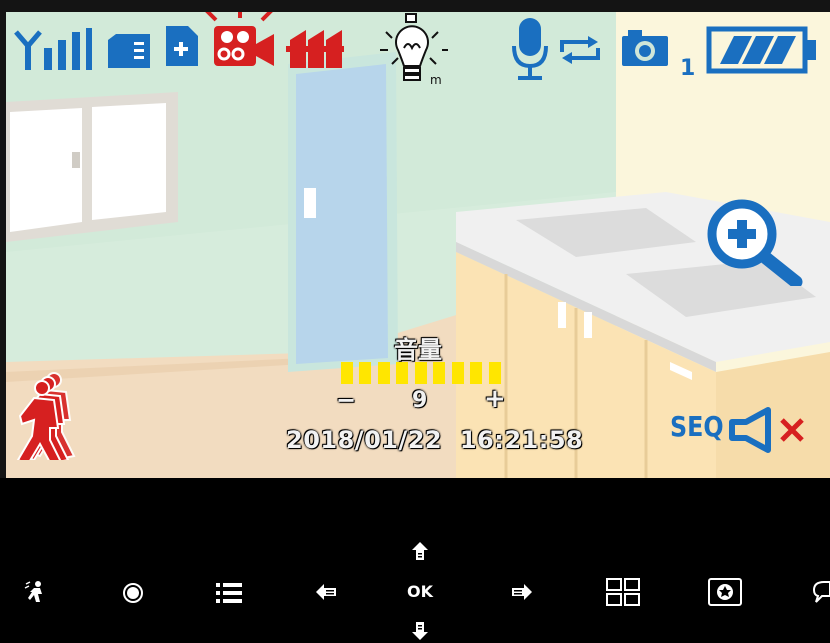  I want to click on night-light-icon: m, so click(414, 49).